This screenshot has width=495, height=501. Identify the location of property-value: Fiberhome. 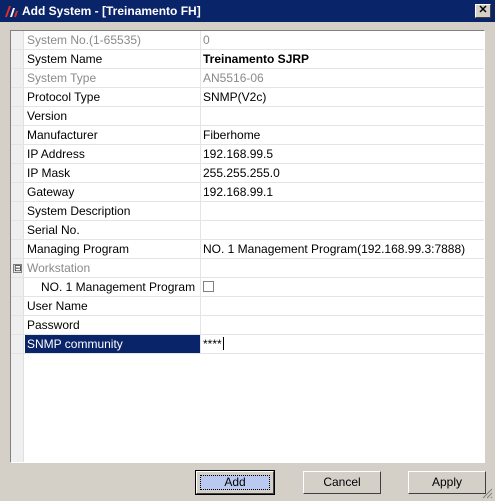
(342, 135).